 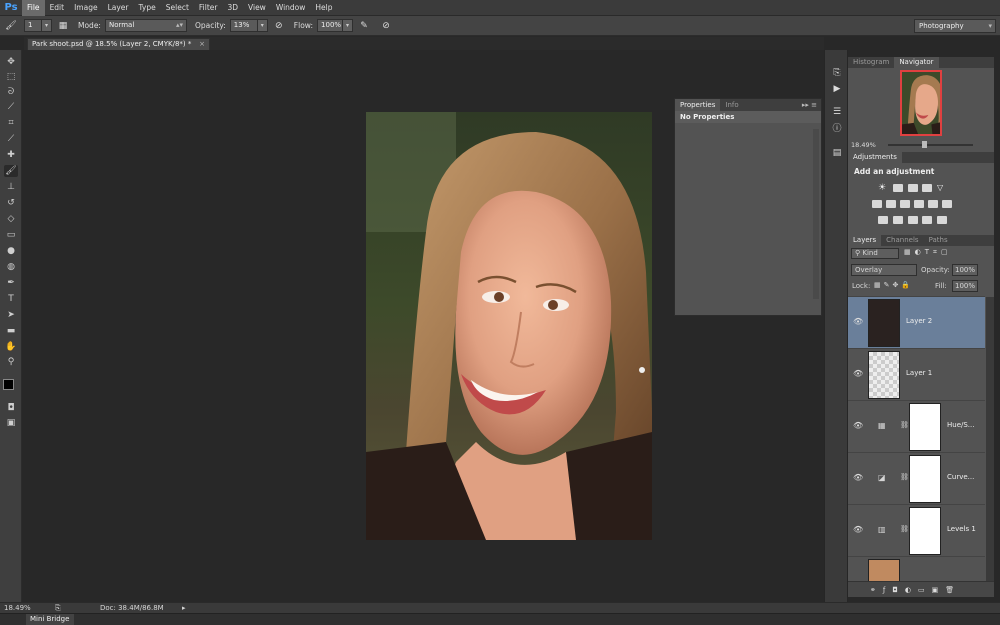 What do you see at coordinates (323, 8) in the screenshot?
I see `menu-help: Help` at bounding box center [323, 8].